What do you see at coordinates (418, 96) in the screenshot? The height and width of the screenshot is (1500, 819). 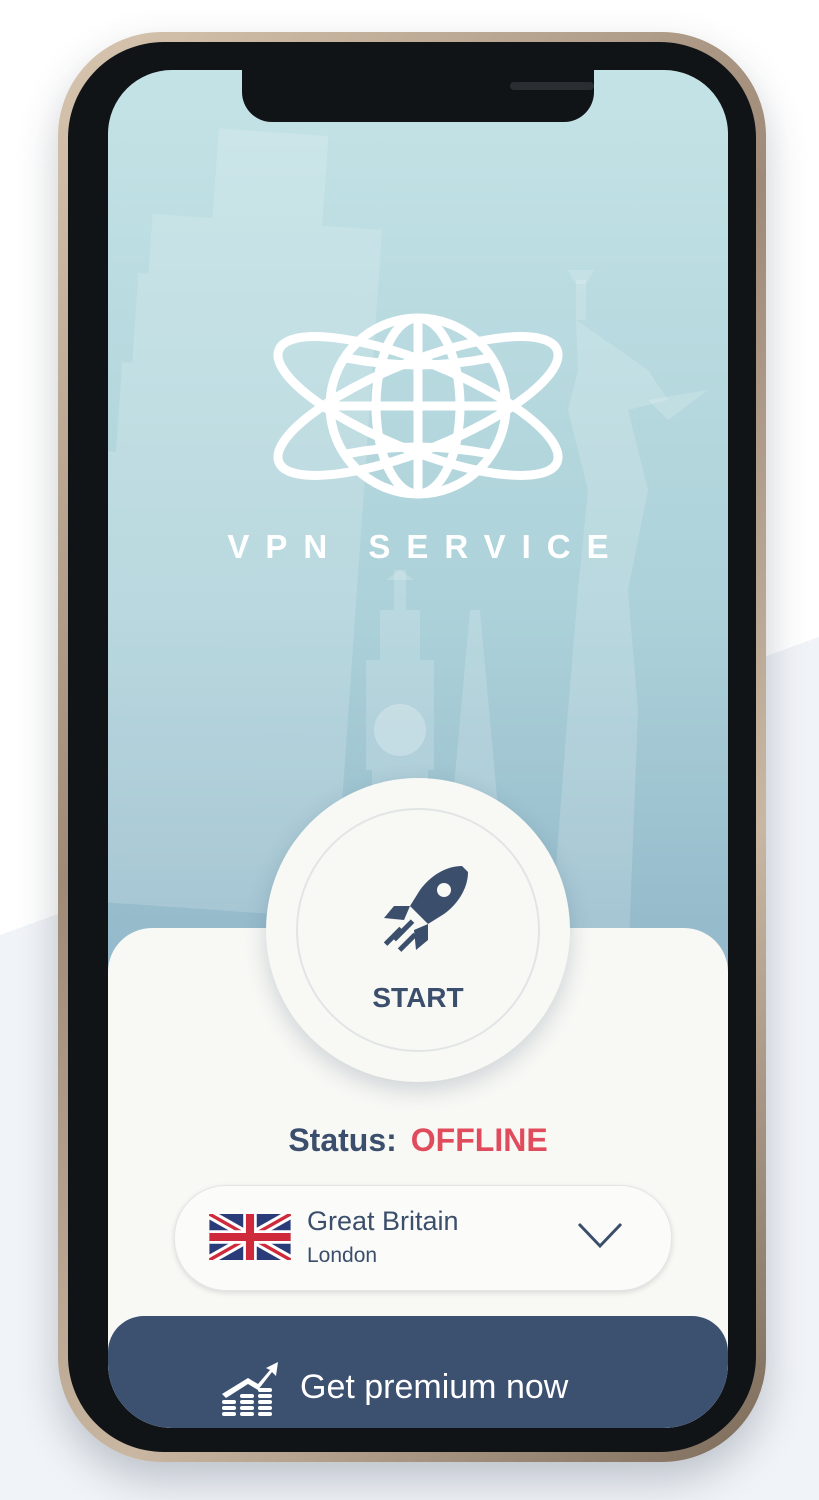 I see `phone-notch` at bounding box center [418, 96].